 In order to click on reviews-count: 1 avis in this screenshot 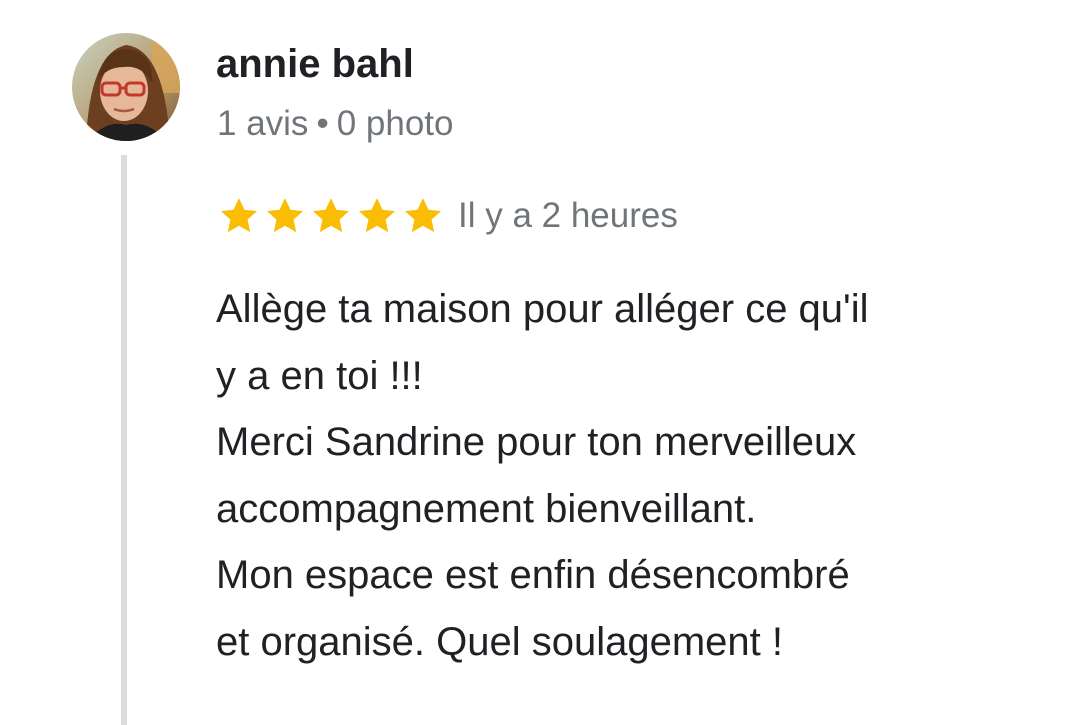, I will do `click(263, 123)`.